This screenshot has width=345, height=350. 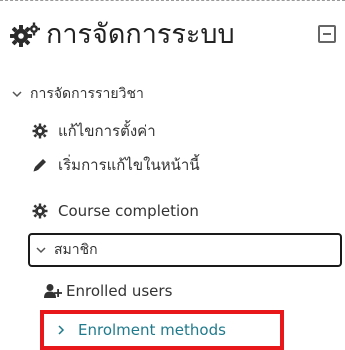 I want to click on tree-item-label: แก้ไขการตั้งค่า, so click(x=107, y=131).